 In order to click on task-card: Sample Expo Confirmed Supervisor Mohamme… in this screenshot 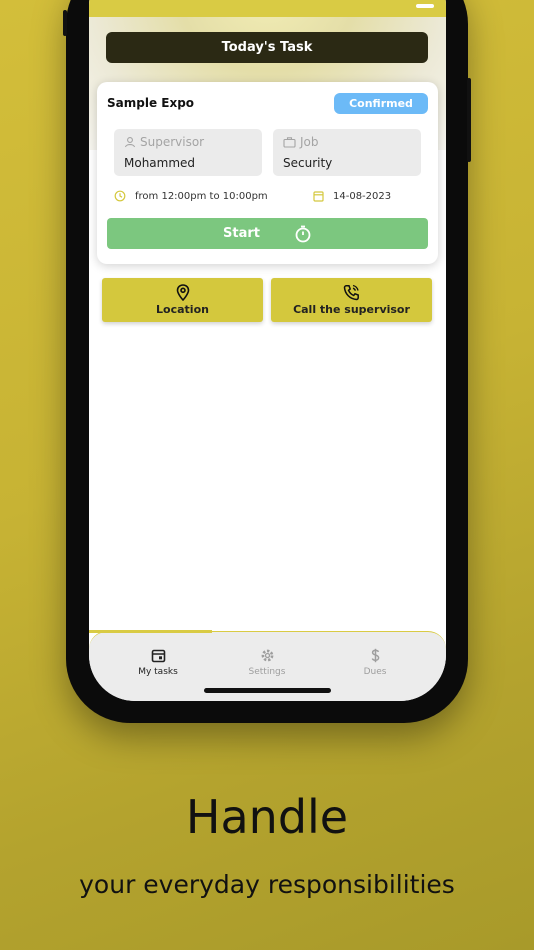, I will do `click(267, 173)`.